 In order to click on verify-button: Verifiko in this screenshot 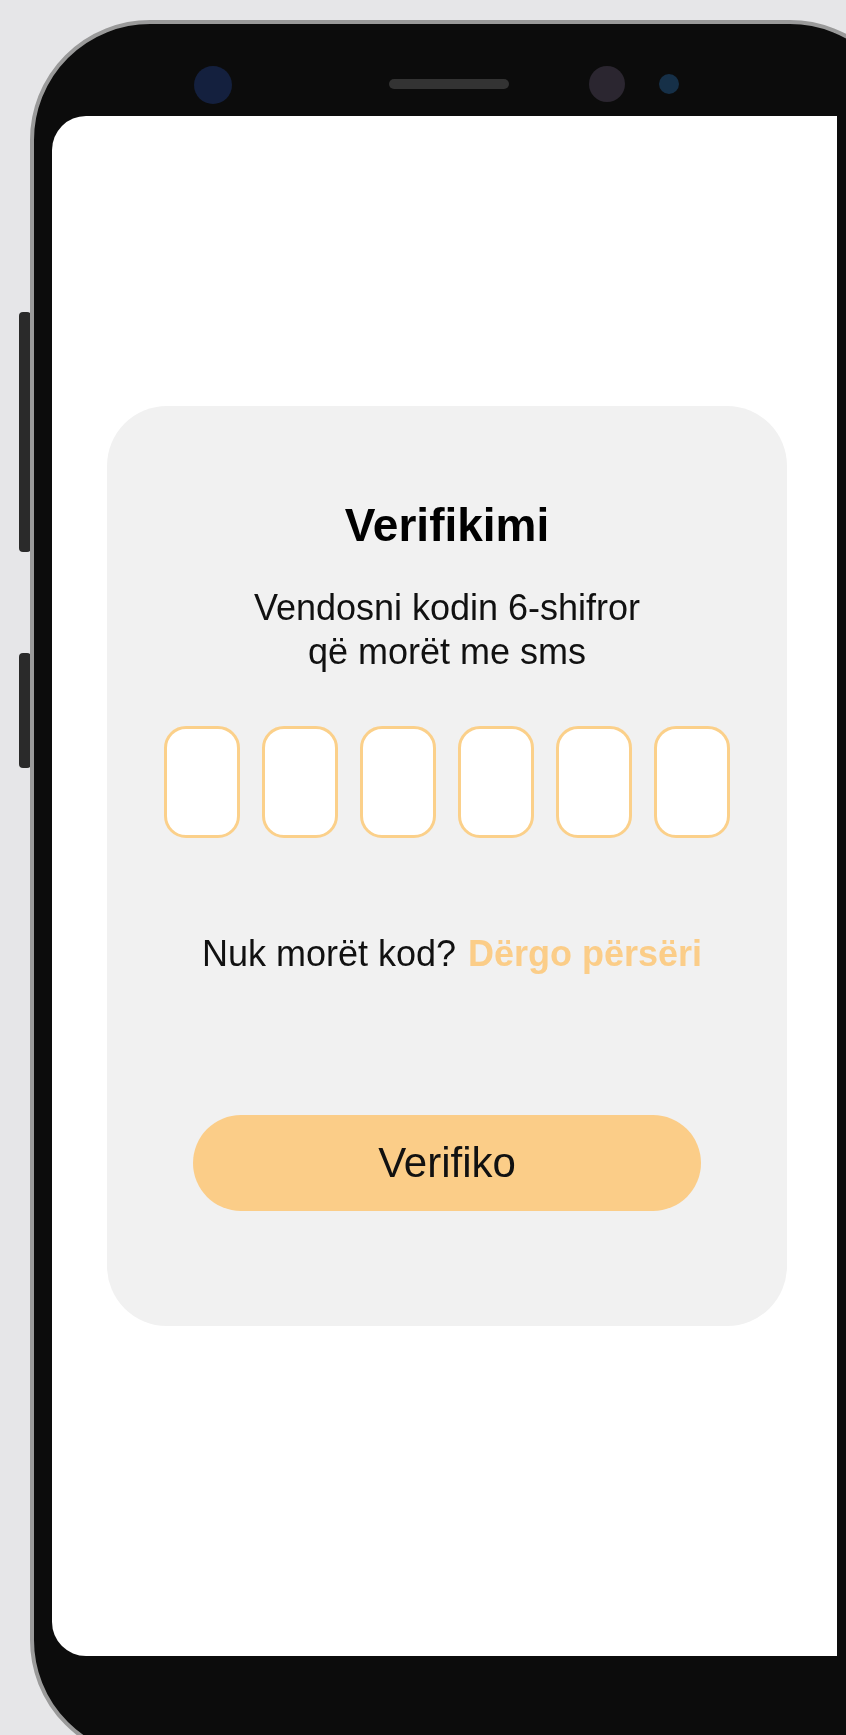, I will do `click(447, 1163)`.